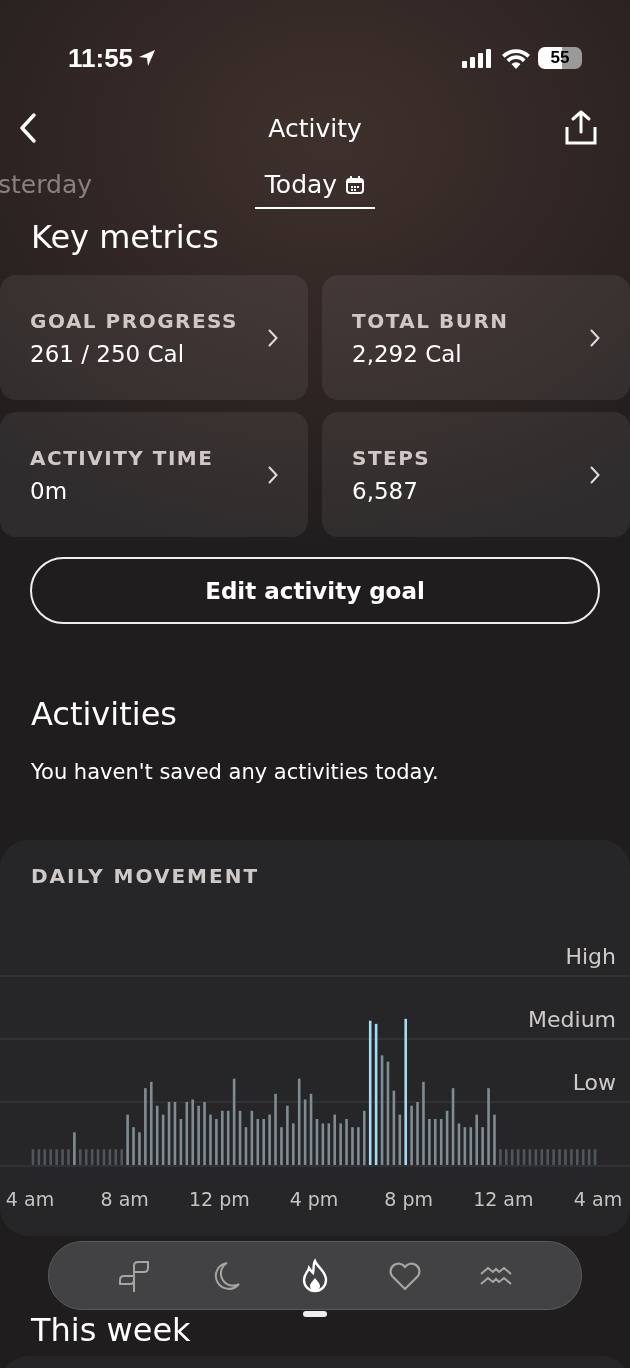 The image size is (630, 1368). What do you see at coordinates (408, 1199) in the screenshot?
I see `time-label: 8 pm` at bounding box center [408, 1199].